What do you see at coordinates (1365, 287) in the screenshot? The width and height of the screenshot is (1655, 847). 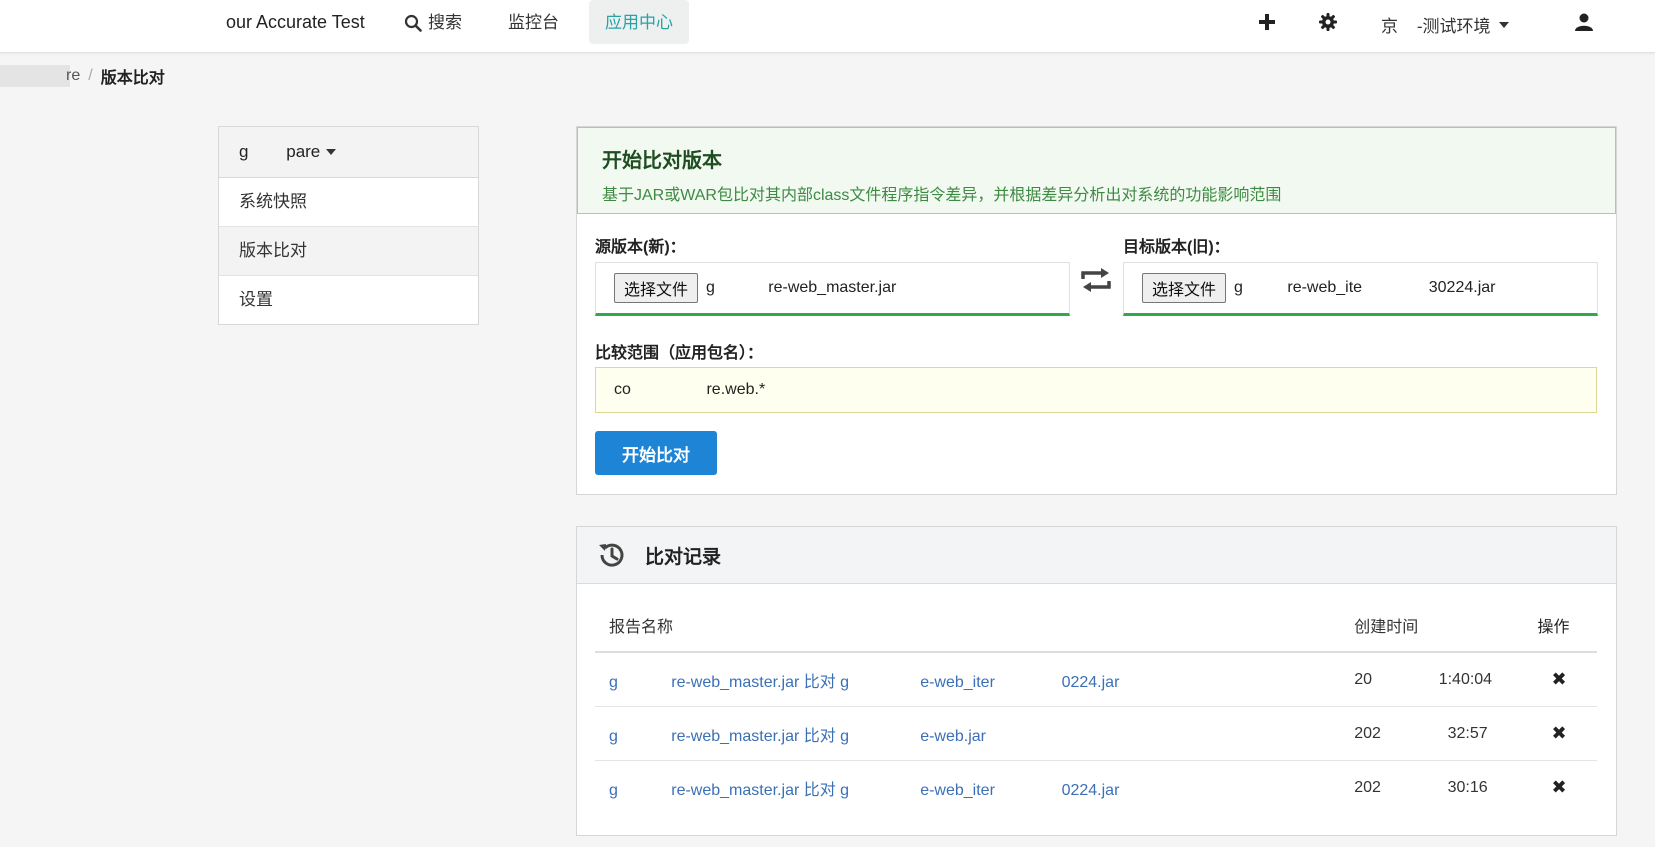 I see `target-file-name: g re-web_ite 30224.jar` at bounding box center [1365, 287].